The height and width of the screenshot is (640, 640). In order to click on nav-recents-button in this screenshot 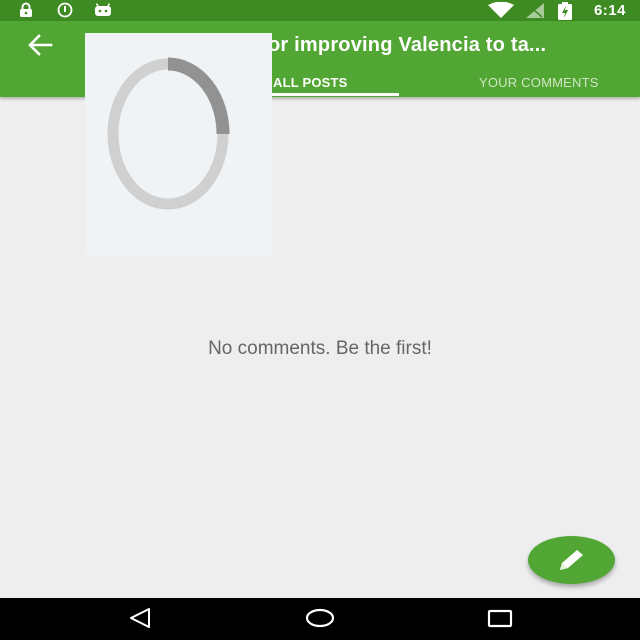, I will do `click(500, 620)`.